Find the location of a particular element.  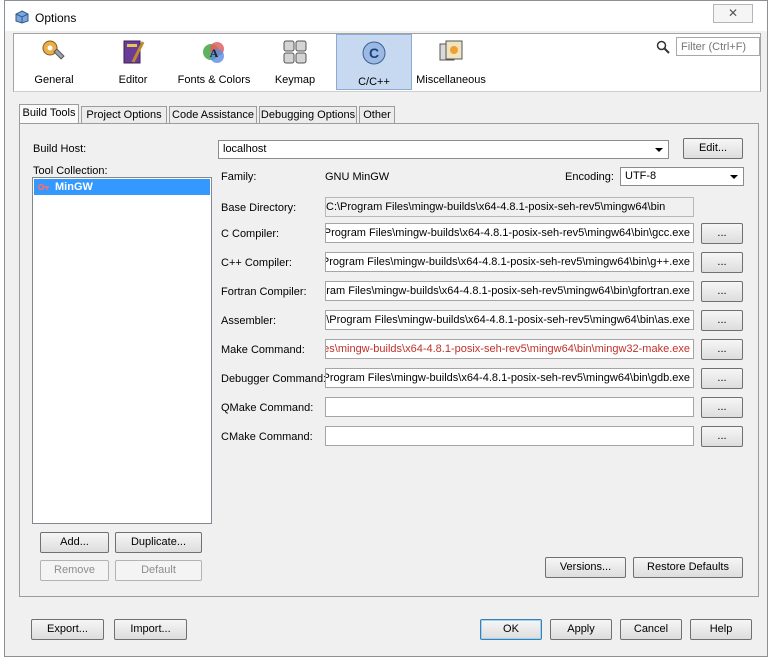

search-icon is located at coordinates (663, 47).